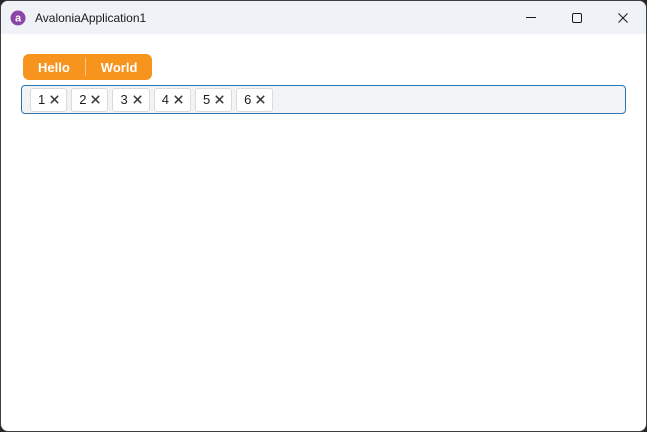 The image size is (647, 432). What do you see at coordinates (165, 99) in the screenshot?
I see `tag-label: 4` at bounding box center [165, 99].